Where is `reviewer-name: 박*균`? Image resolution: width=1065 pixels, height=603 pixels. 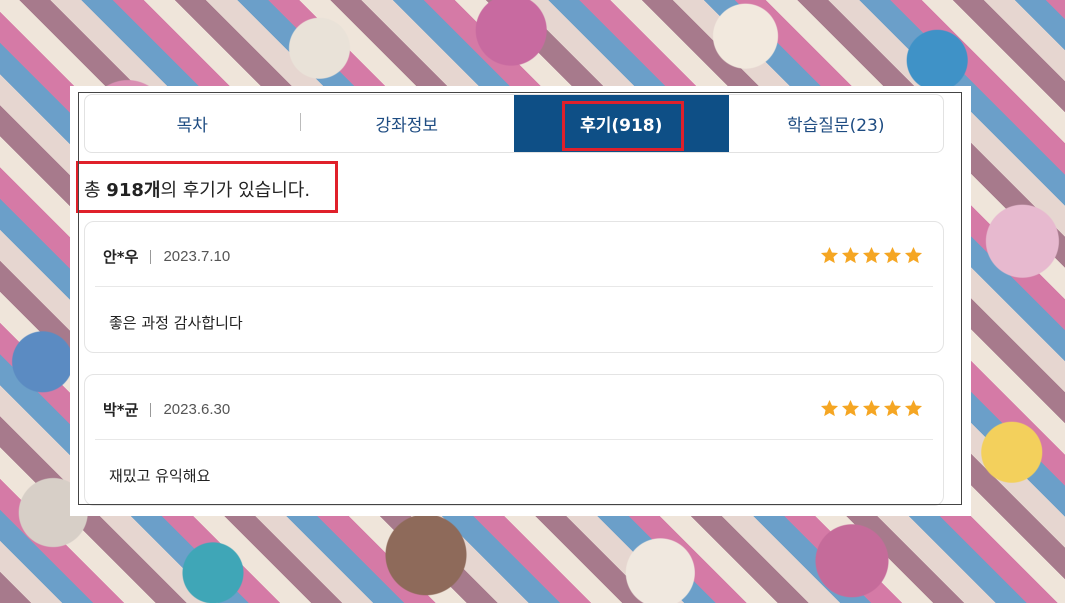 reviewer-name: 박*균 is located at coordinates (121, 410).